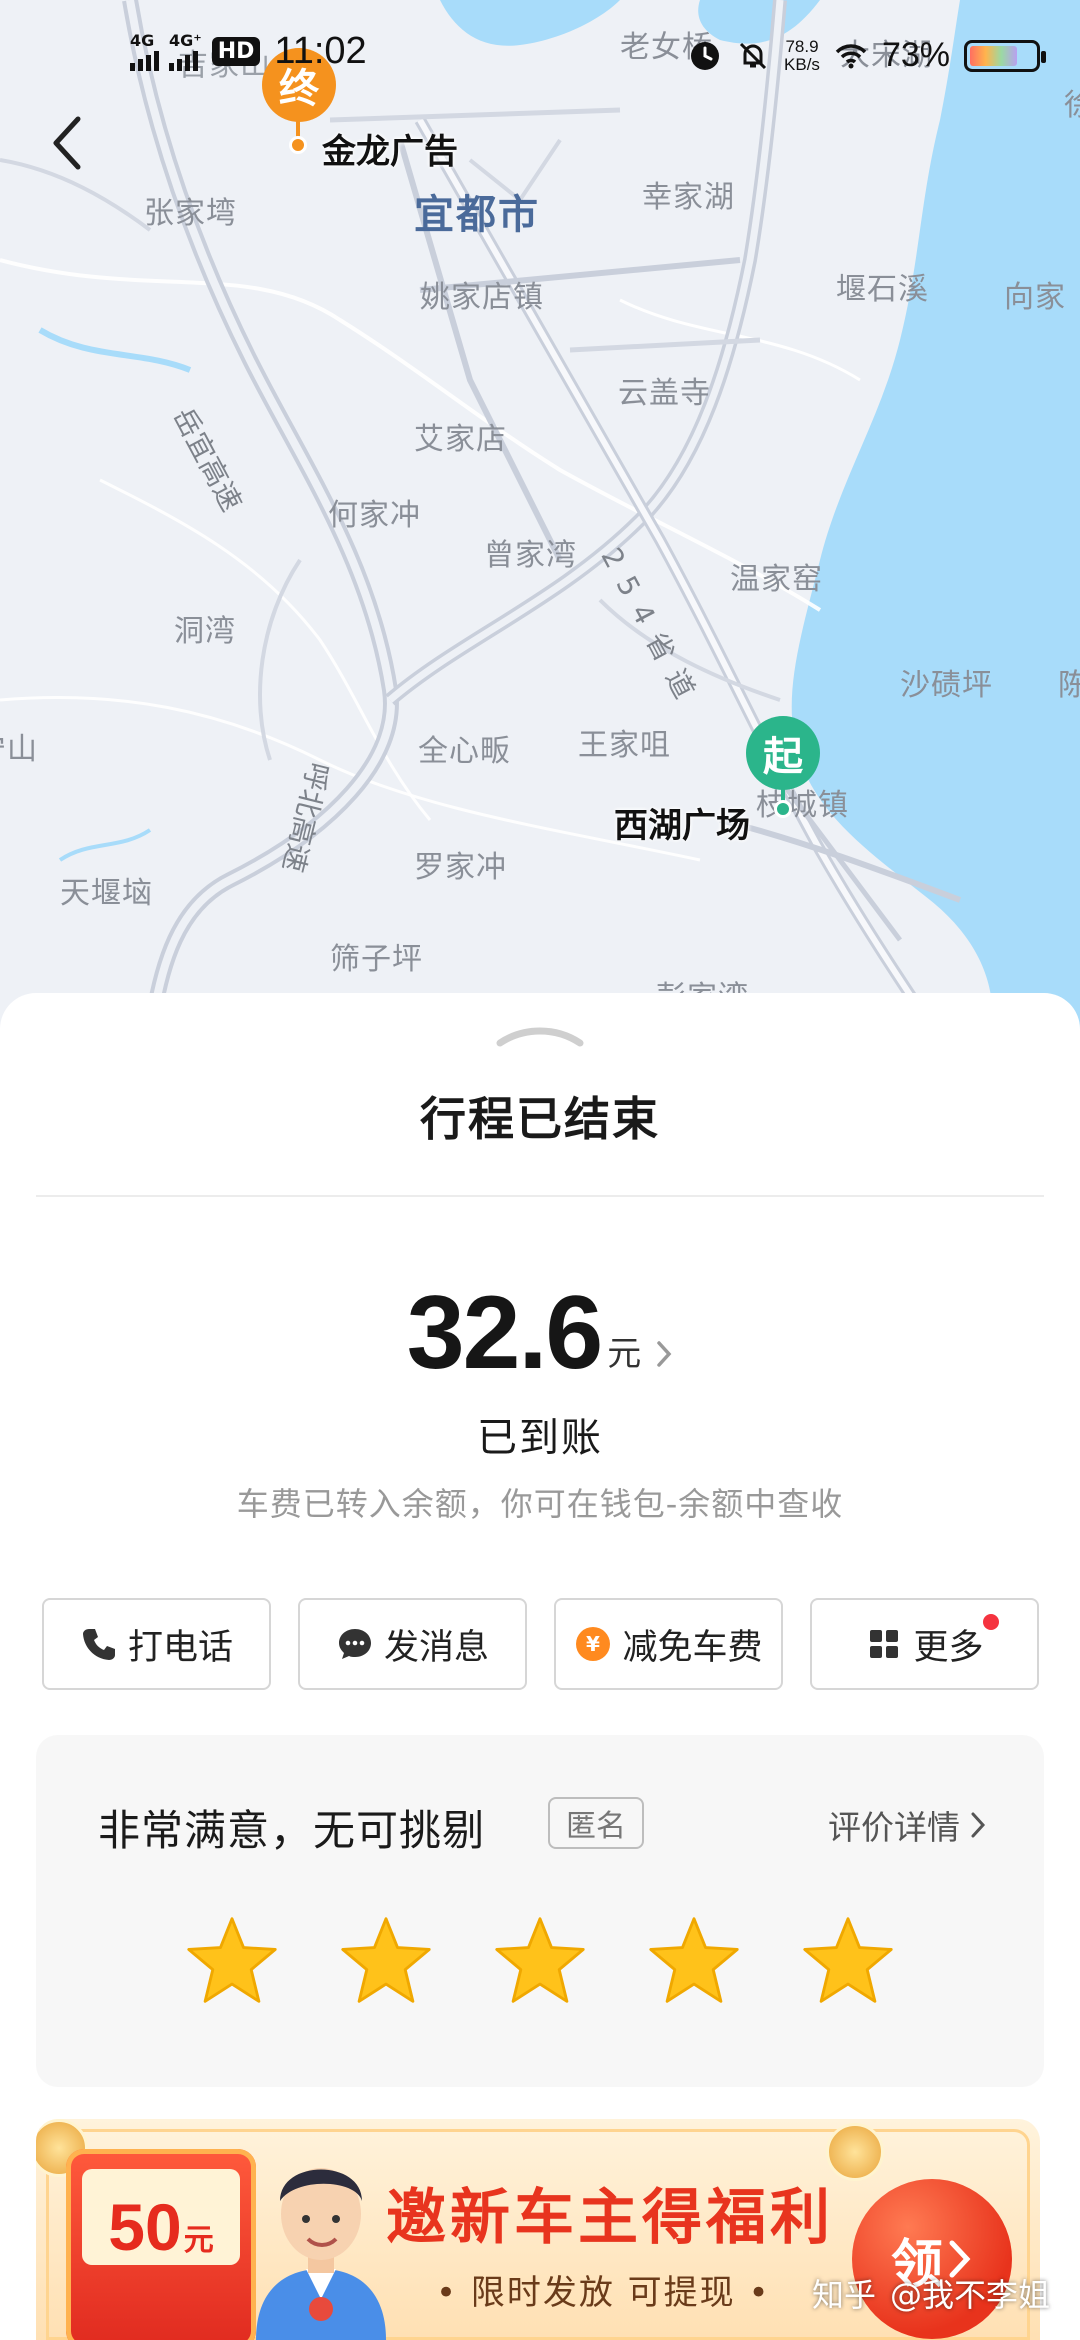  Describe the element at coordinates (19, 749) in the screenshot. I see `map-place: 宁山` at that location.